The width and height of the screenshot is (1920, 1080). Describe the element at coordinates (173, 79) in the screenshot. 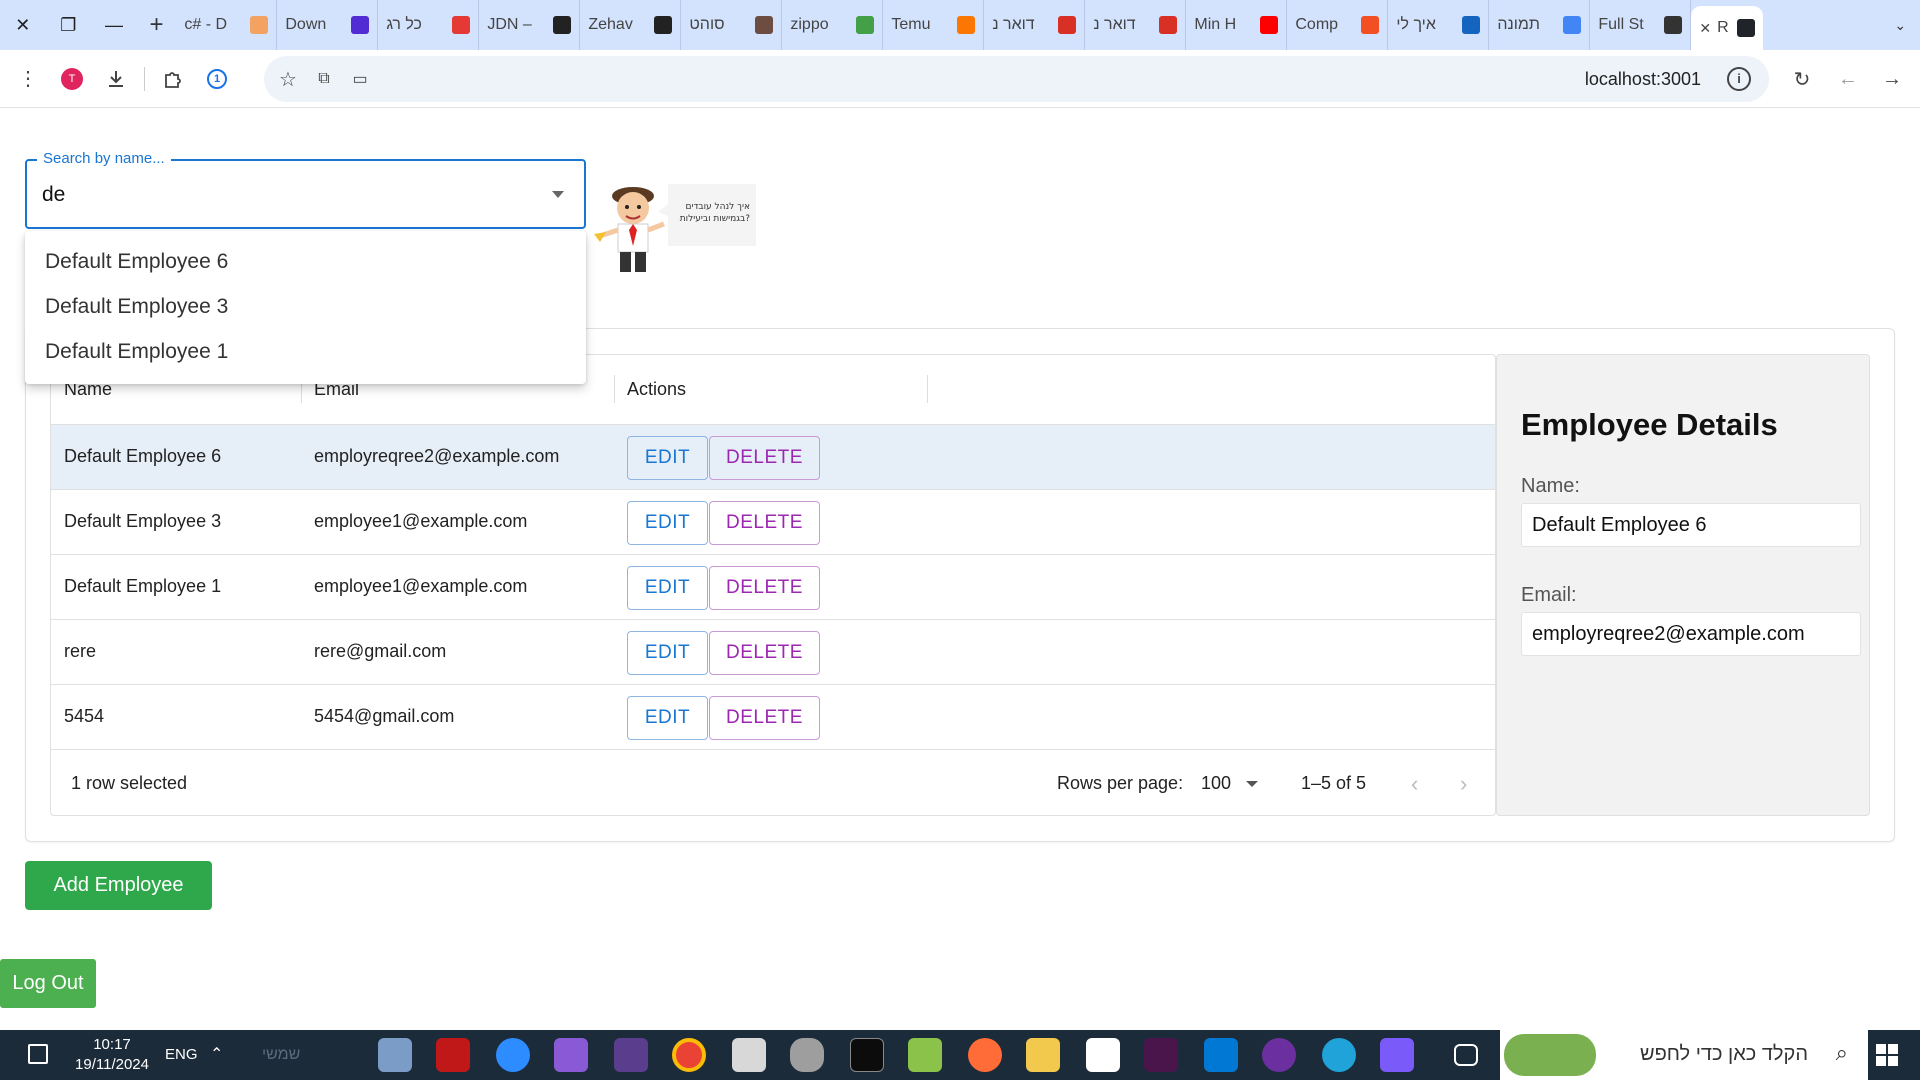

I see `extensions-puzzle-icon` at that location.